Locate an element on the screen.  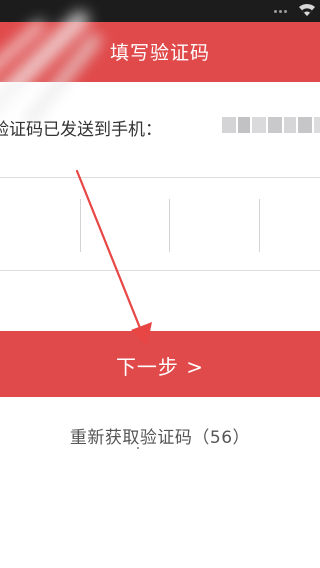
signal-indicator is located at coordinates (280, 11).